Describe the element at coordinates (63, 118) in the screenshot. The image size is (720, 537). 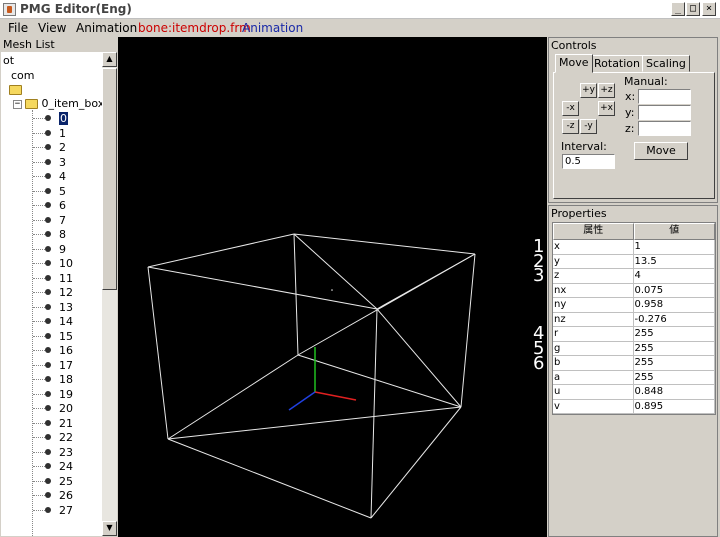
I see `mesh-item: 0` at that location.